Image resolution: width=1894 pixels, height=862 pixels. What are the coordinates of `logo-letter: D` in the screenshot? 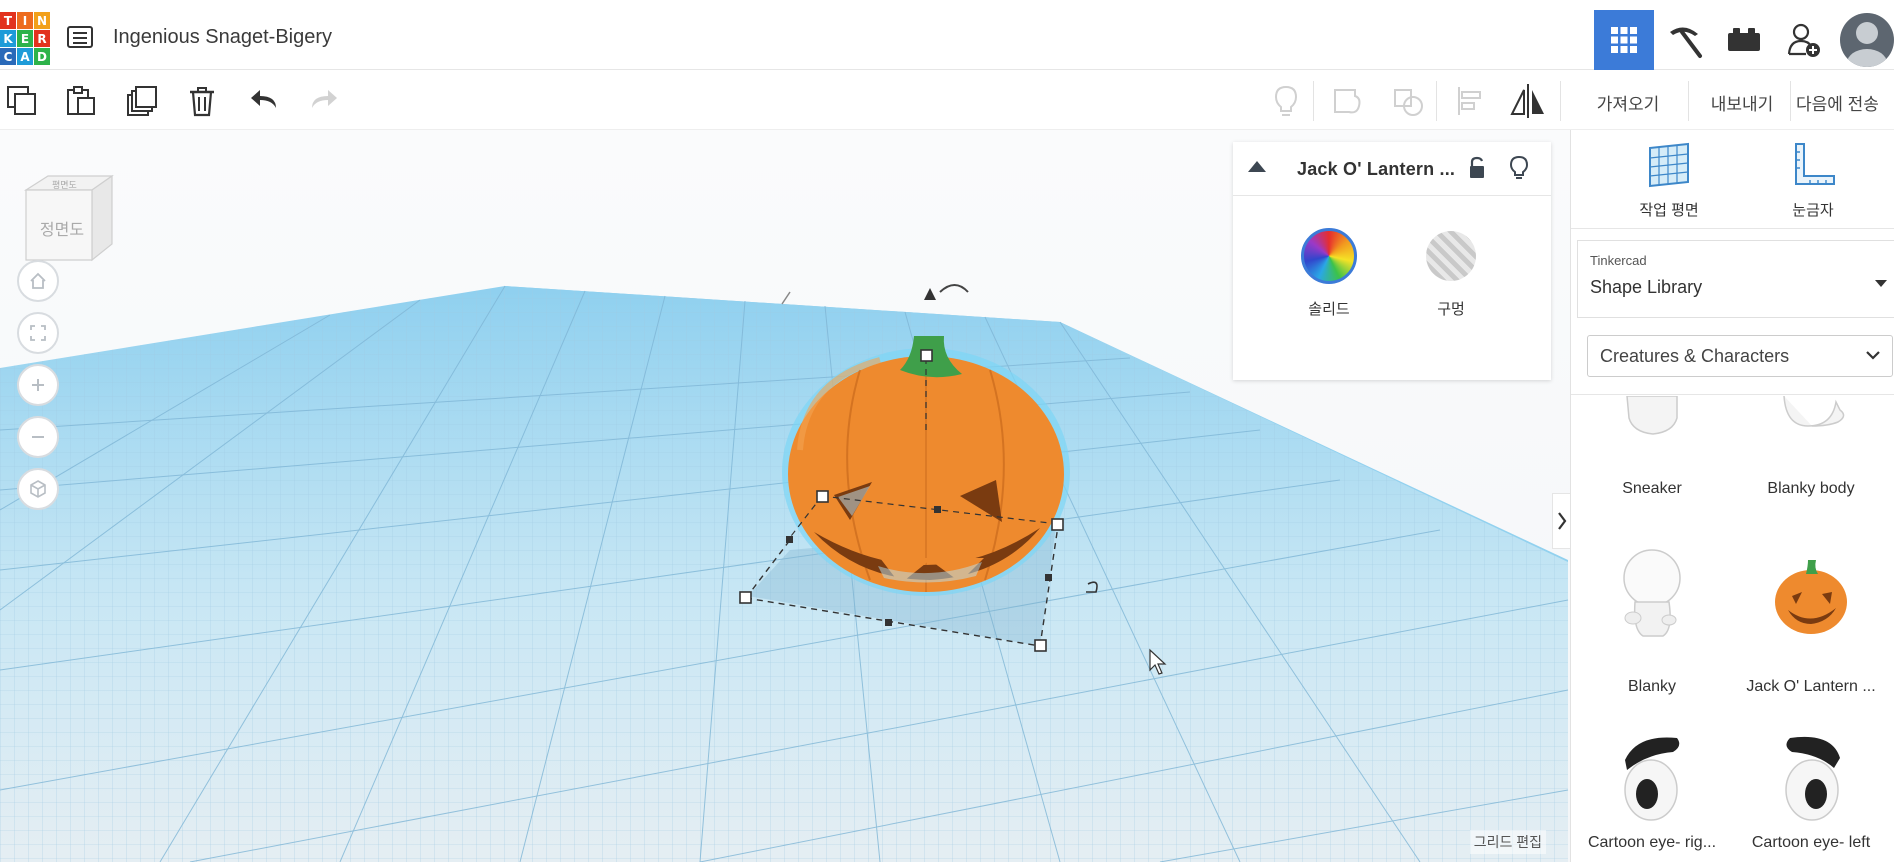 It's located at (42, 56).